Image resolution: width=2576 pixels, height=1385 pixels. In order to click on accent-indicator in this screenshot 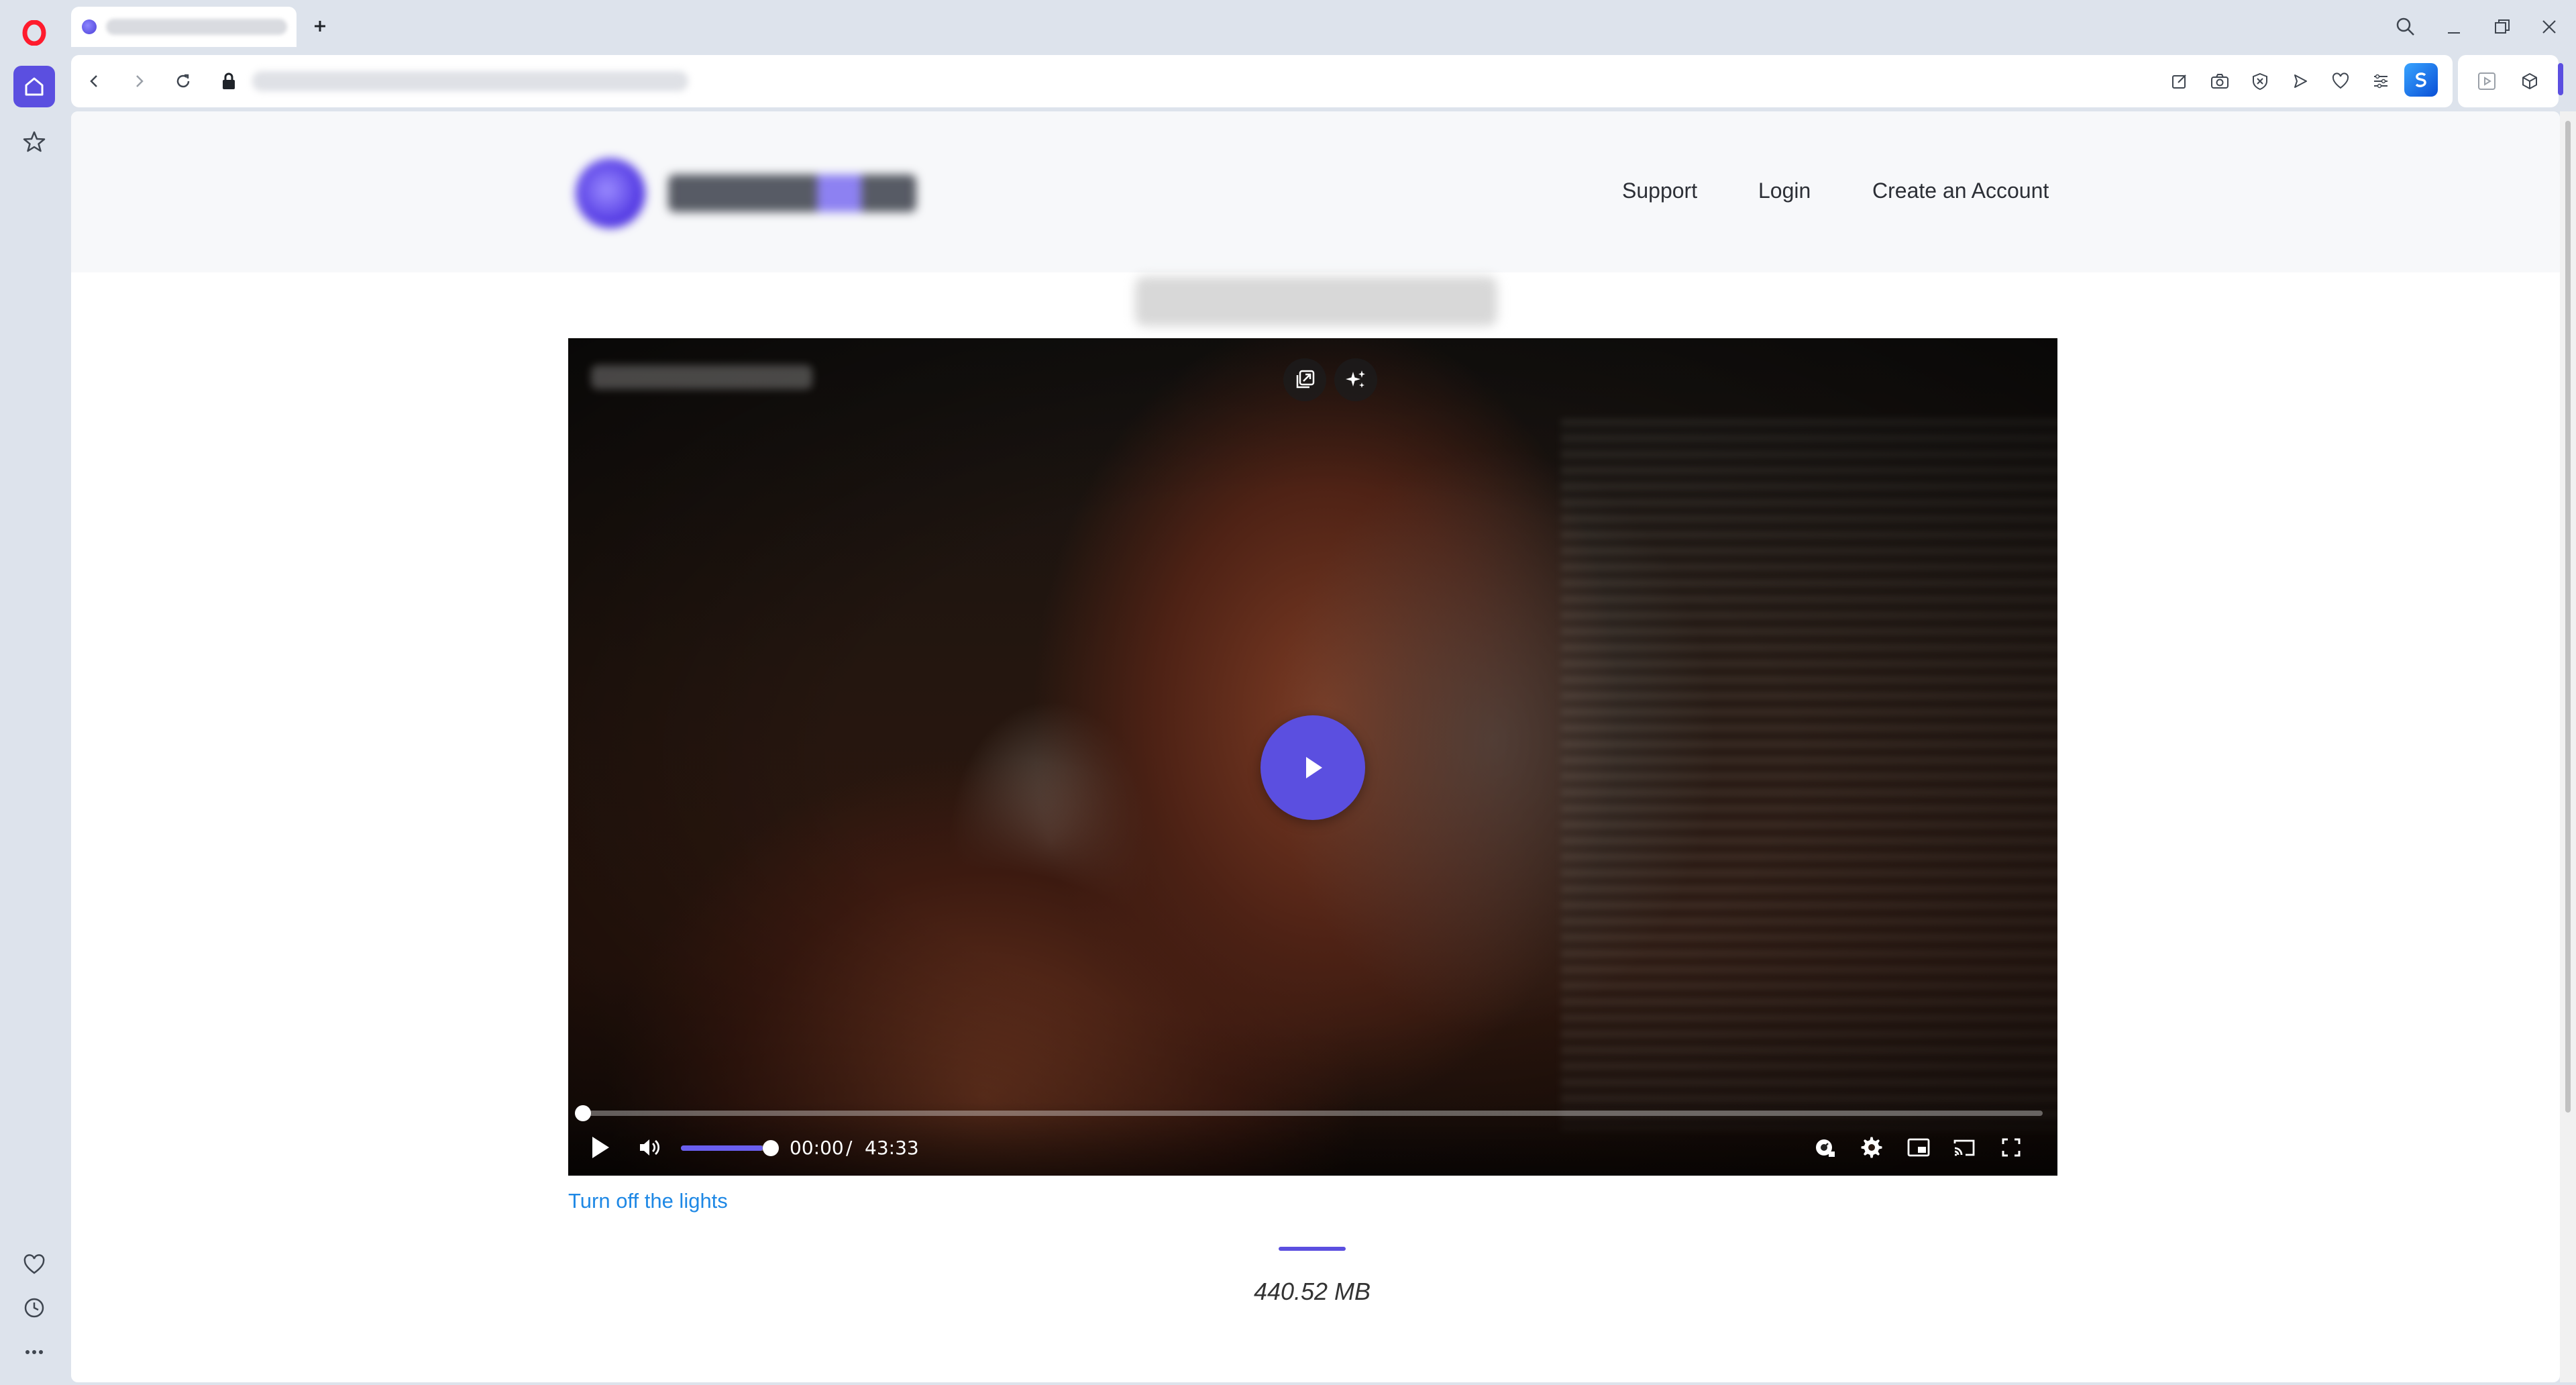, I will do `click(2560, 79)`.